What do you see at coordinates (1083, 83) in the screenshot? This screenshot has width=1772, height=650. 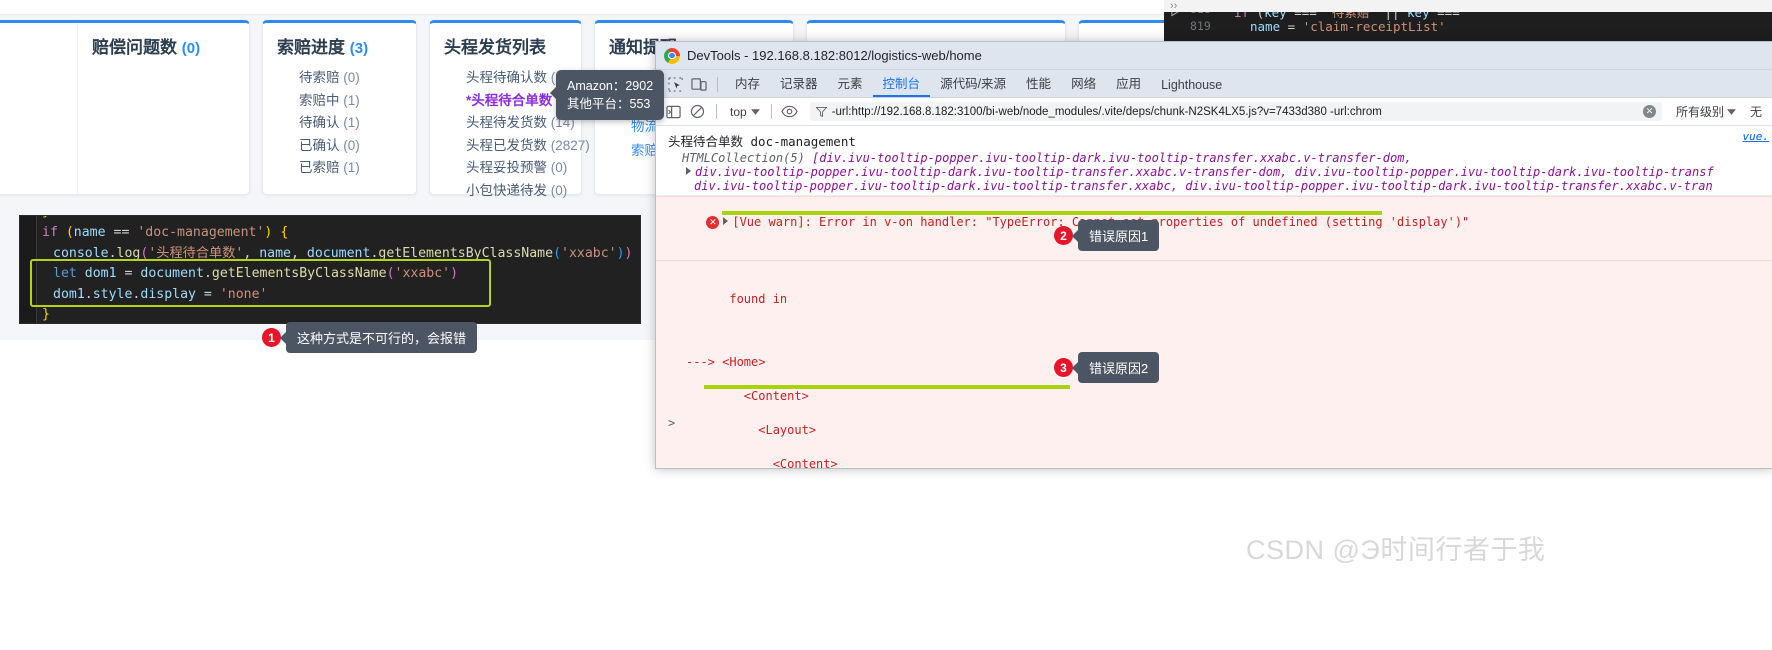 I see `tab-network: 网络` at bounding box center [1083, 83].